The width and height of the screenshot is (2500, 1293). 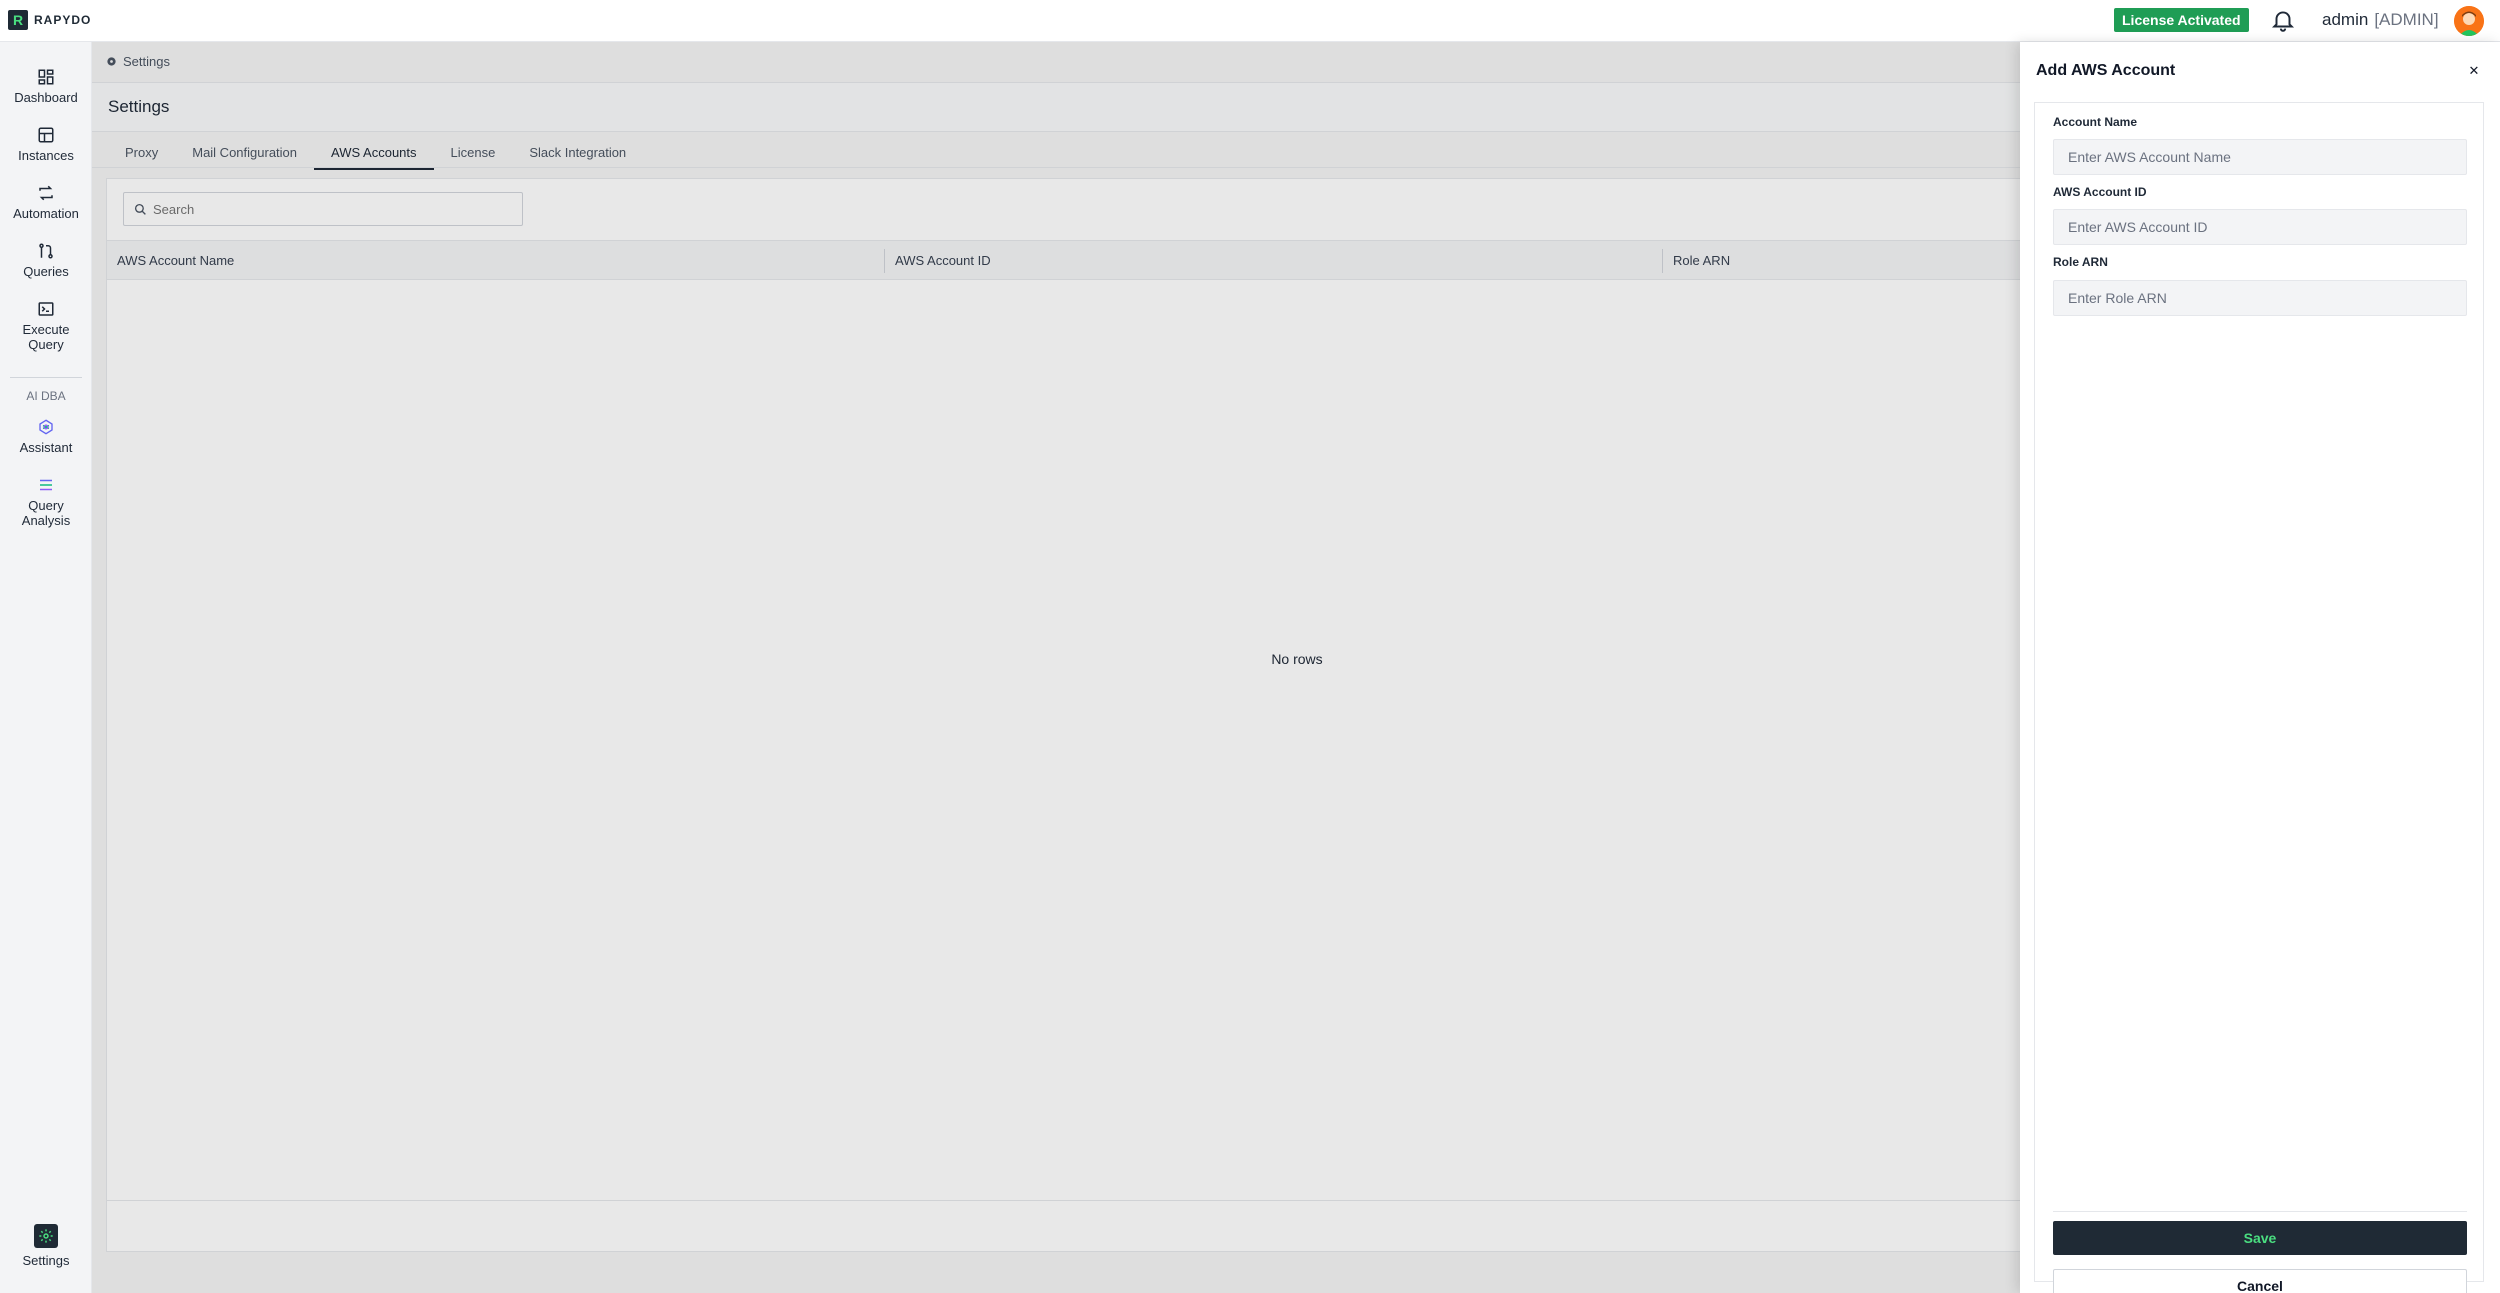 What do you see at coordinates (63, 20) in the screenshot?
I see `logo-text: RAPYDO` at bounding box center [63, 20].